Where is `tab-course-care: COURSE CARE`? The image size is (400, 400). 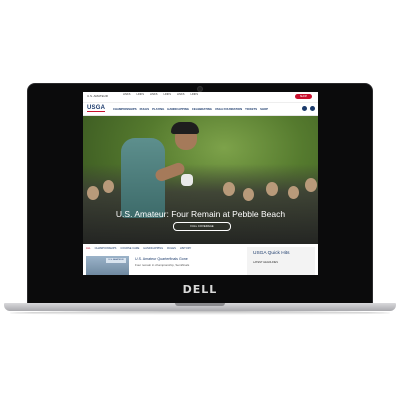
tab-course-care: COURSE CARE is located at coordinates (129, 248).